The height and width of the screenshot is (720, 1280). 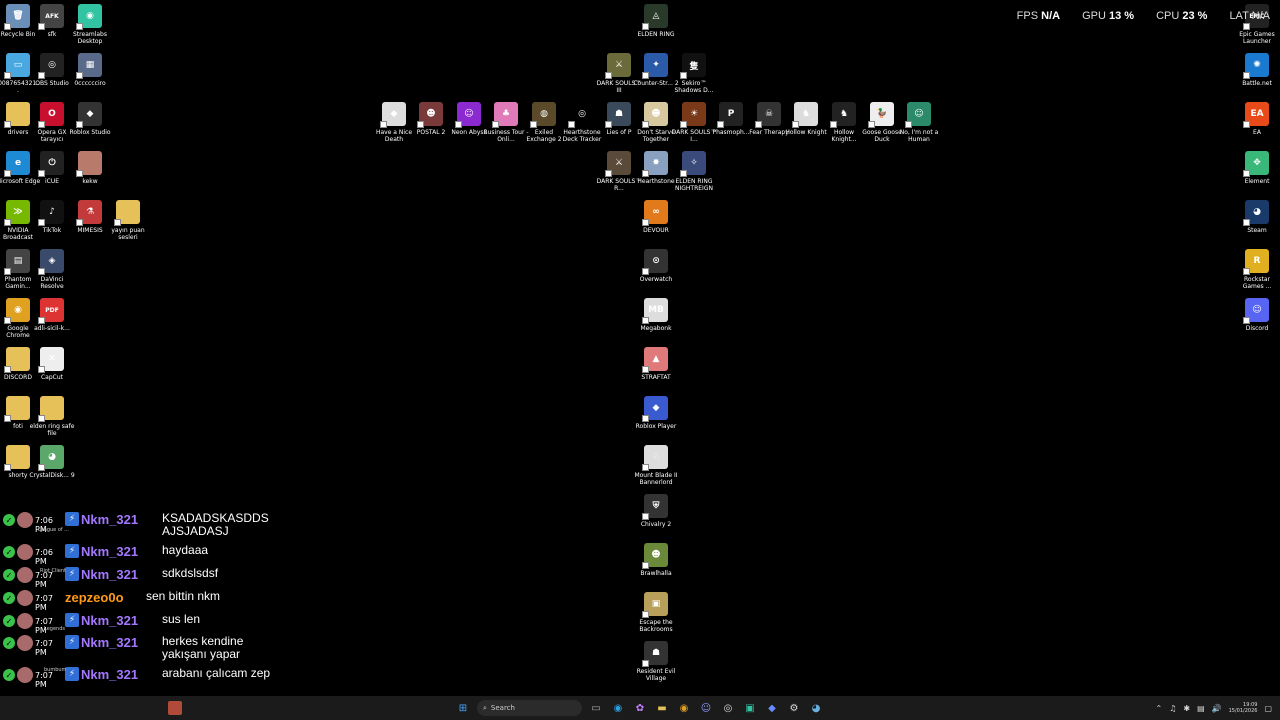 I want to click on chrome-icon: ◉, so click(x=684, y=708).